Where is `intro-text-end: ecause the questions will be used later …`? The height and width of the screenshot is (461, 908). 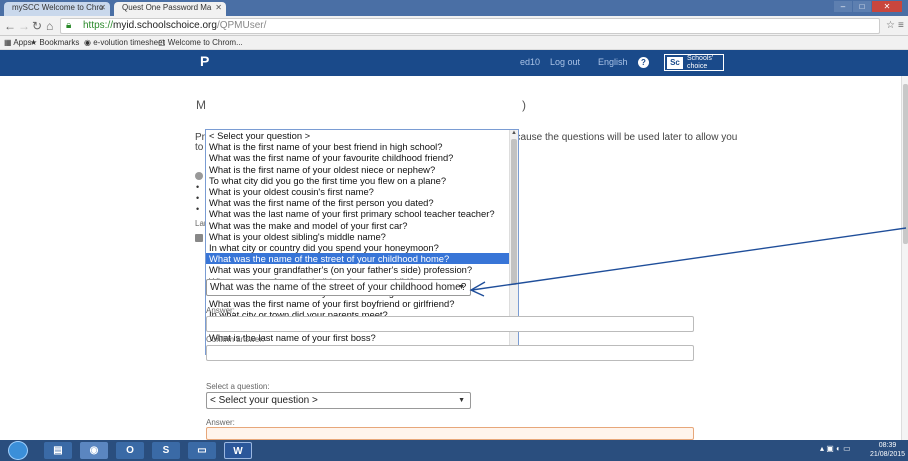
intro-text-end: ecause the questions will be used later … is located at coordinates (624, 137).